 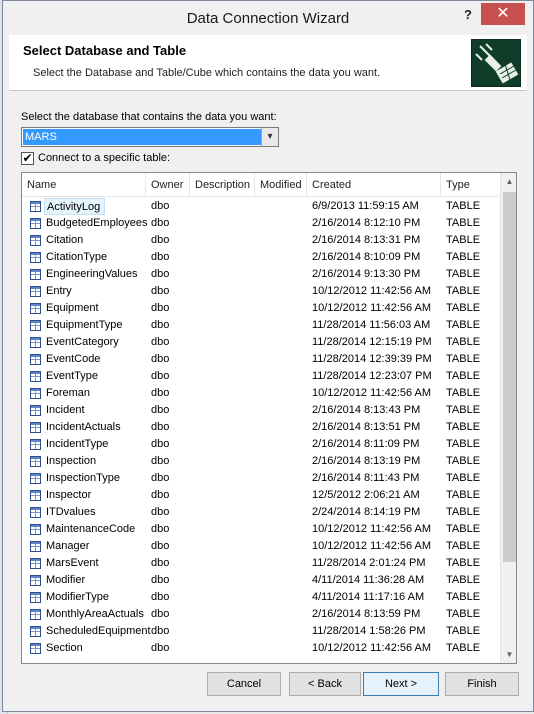 What do you see at coordinates (72, 308) in the screenshot?
I see `table-row-name: Equipment` at bounding box center [72, 308].